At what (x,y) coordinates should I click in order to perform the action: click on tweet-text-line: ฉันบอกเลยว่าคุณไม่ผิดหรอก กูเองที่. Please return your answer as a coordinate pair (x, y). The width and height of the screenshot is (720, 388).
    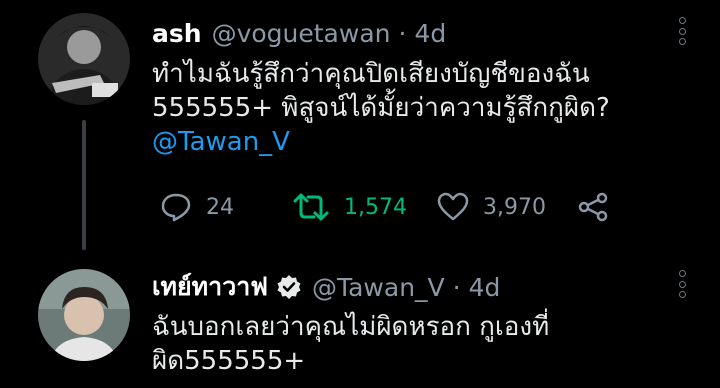
    Looking at the image, I should click on (351, 327).